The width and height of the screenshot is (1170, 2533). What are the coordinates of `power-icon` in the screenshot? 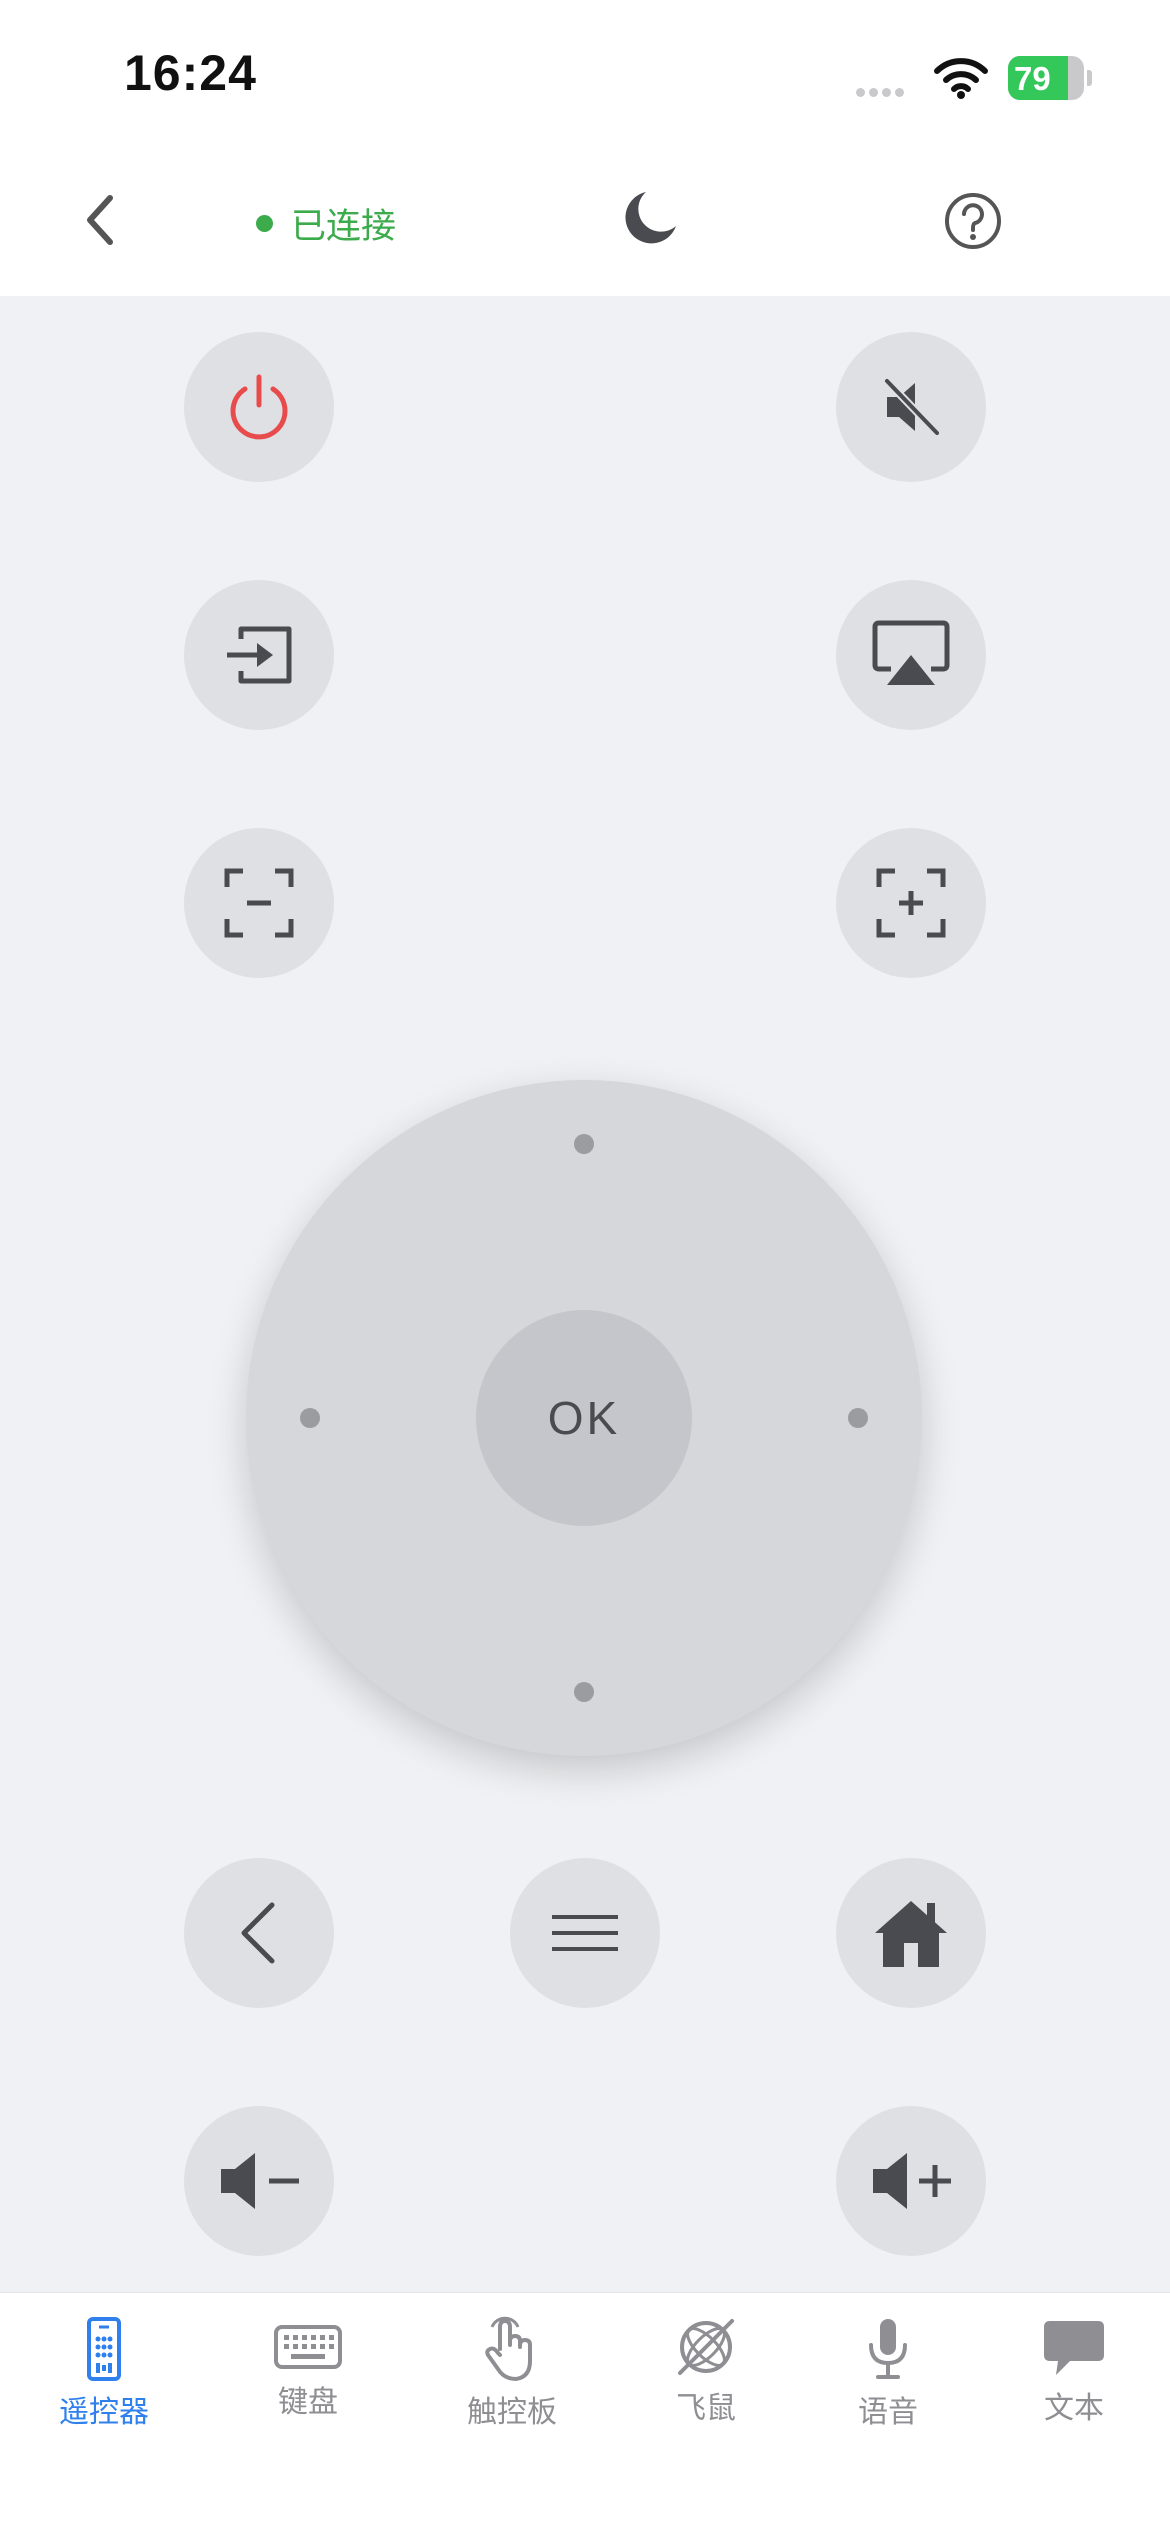 It's located at (259, 407).